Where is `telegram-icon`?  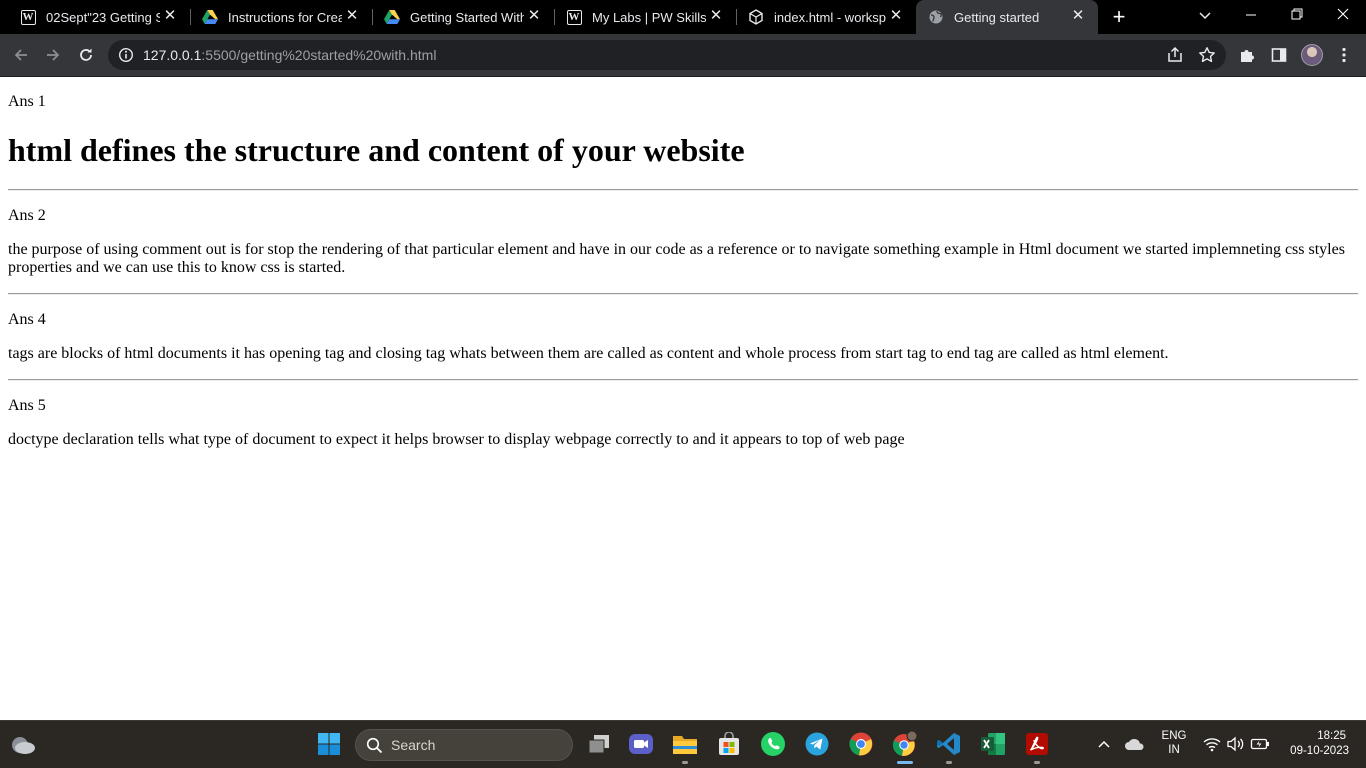
telegram-icon is located at coordinates (817, 744).